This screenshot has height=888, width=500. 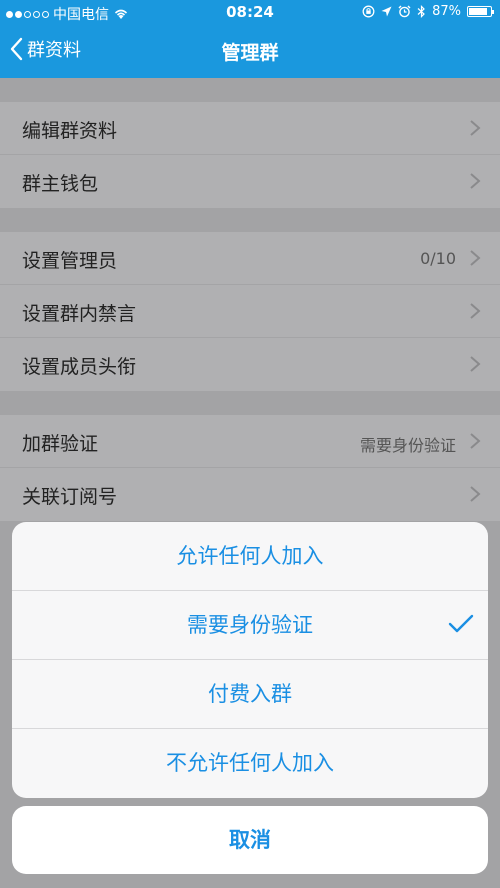 I want to click on option-label: 不允许任何人加入, so click(x=250, y=763).